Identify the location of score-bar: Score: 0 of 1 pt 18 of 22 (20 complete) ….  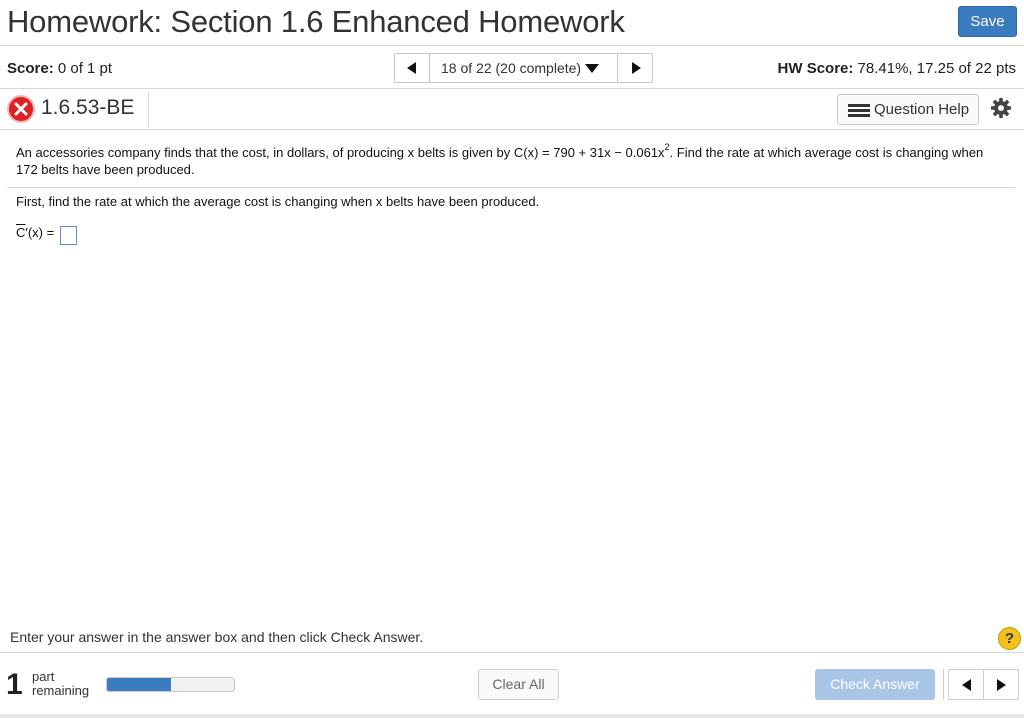
(512, 68).